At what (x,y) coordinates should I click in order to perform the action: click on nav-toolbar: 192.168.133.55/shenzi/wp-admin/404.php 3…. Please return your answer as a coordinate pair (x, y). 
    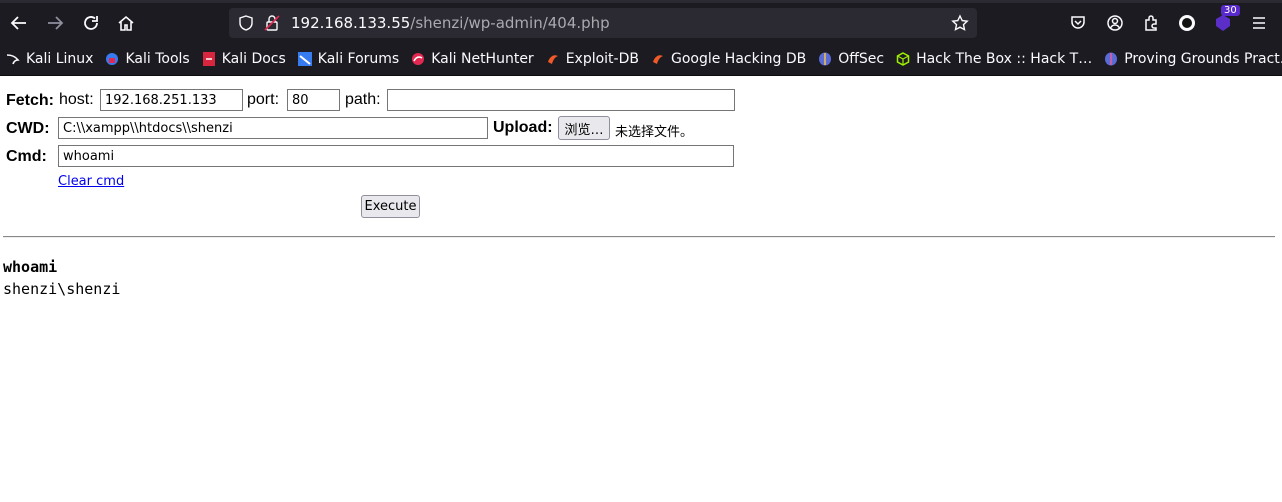
    Looking at the image, I should click on (641, 23).